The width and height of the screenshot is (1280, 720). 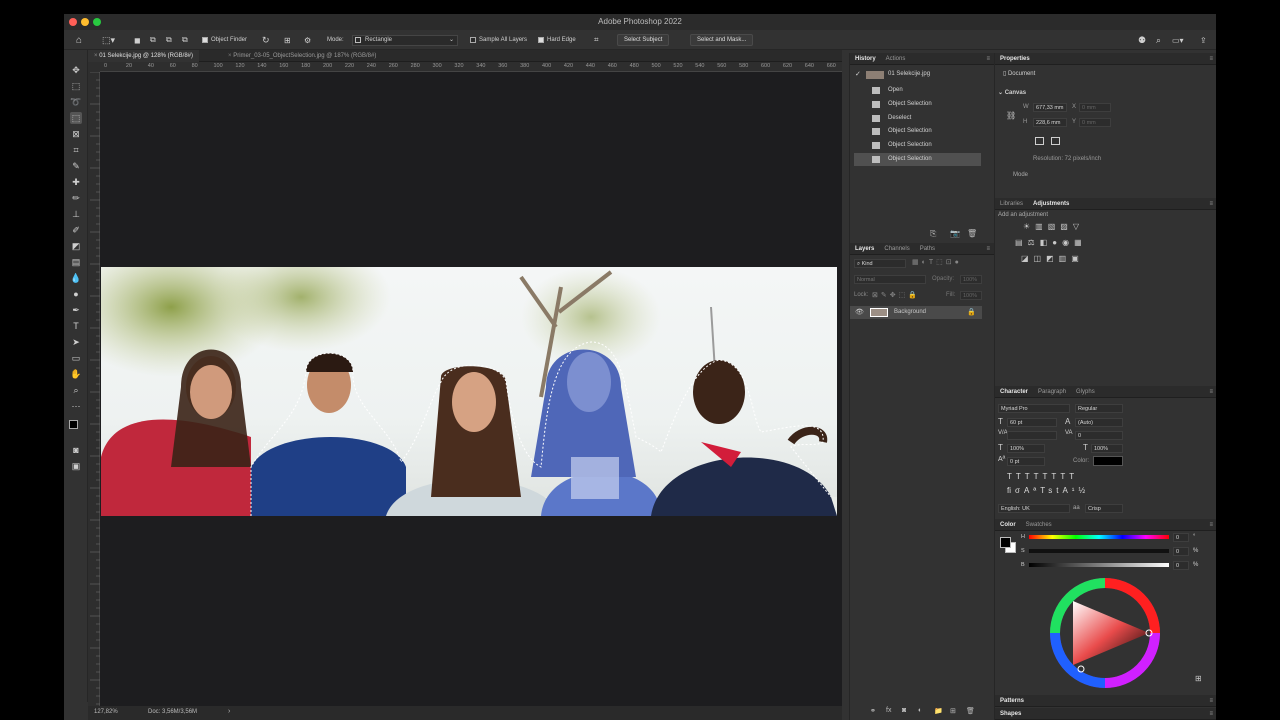 I want to click on portrait-orientation-icon, so click(x=1039, y=141).